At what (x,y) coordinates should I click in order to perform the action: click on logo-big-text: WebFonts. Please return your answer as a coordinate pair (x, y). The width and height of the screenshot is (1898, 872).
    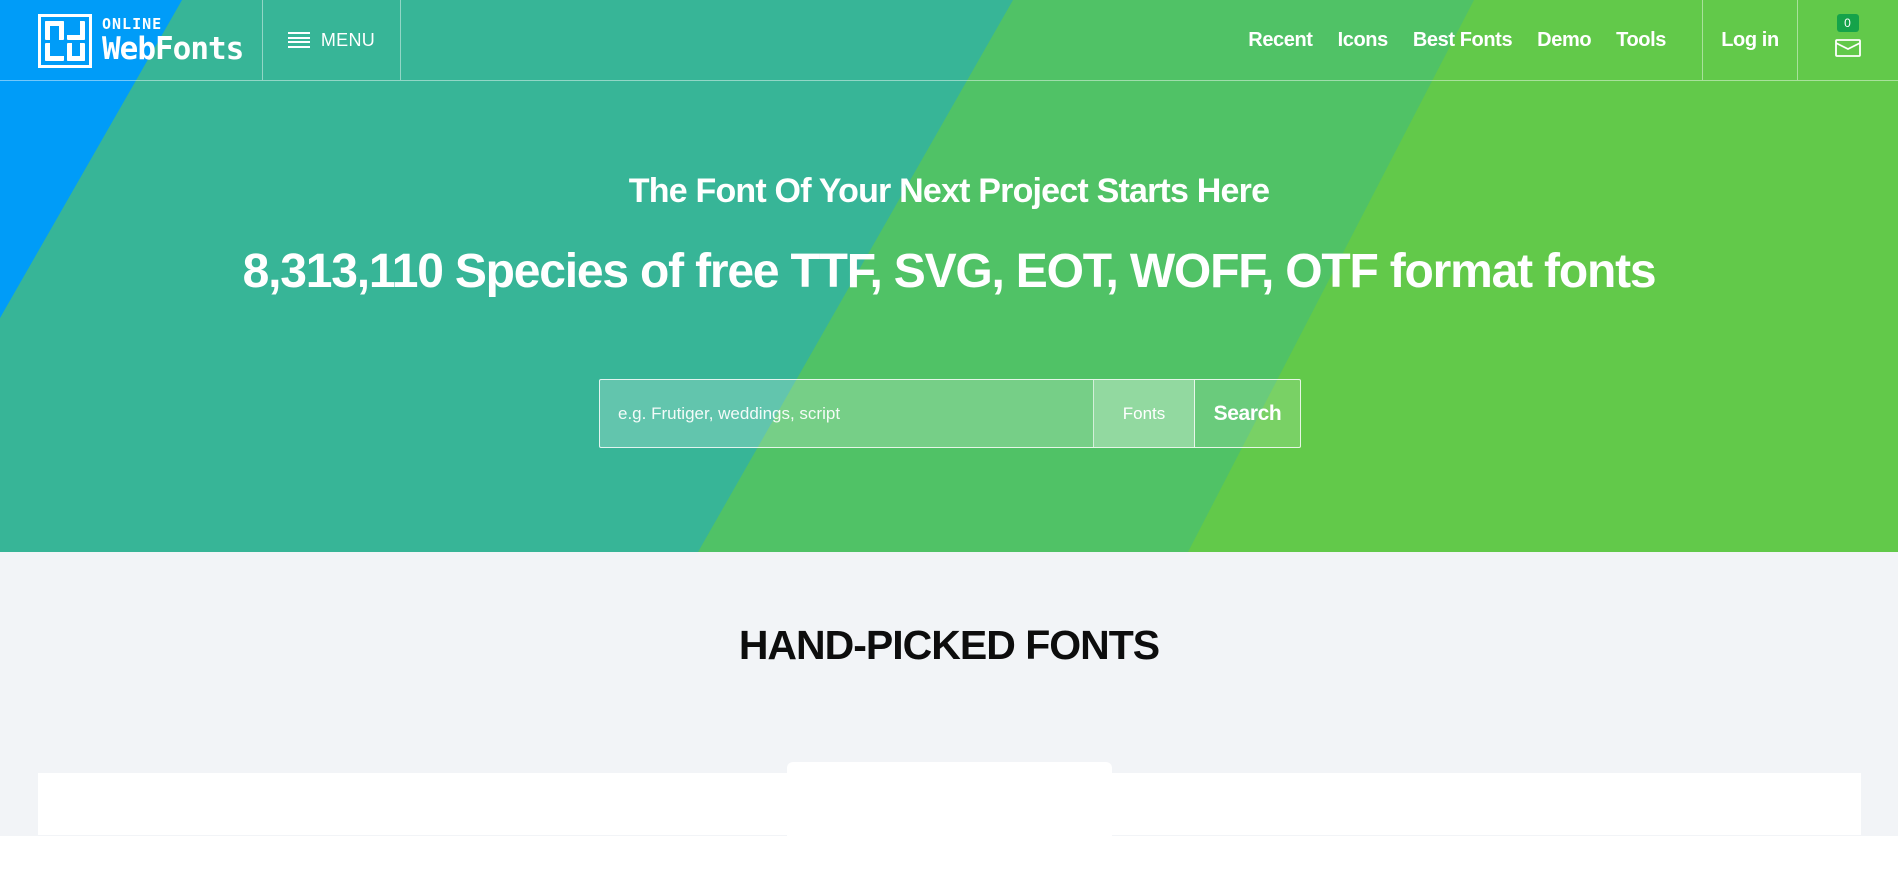
    Looking at the image, I should click on (173, 49).